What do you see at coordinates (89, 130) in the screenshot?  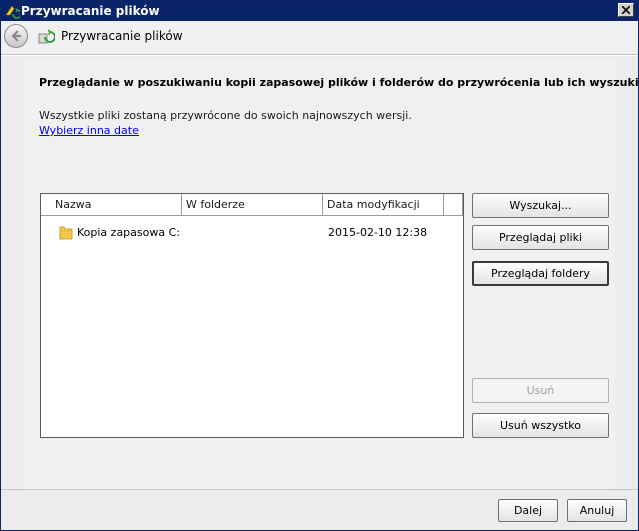 I see `choose-another-date-link: Wybierz inna date` at bounding box center [89, 130].